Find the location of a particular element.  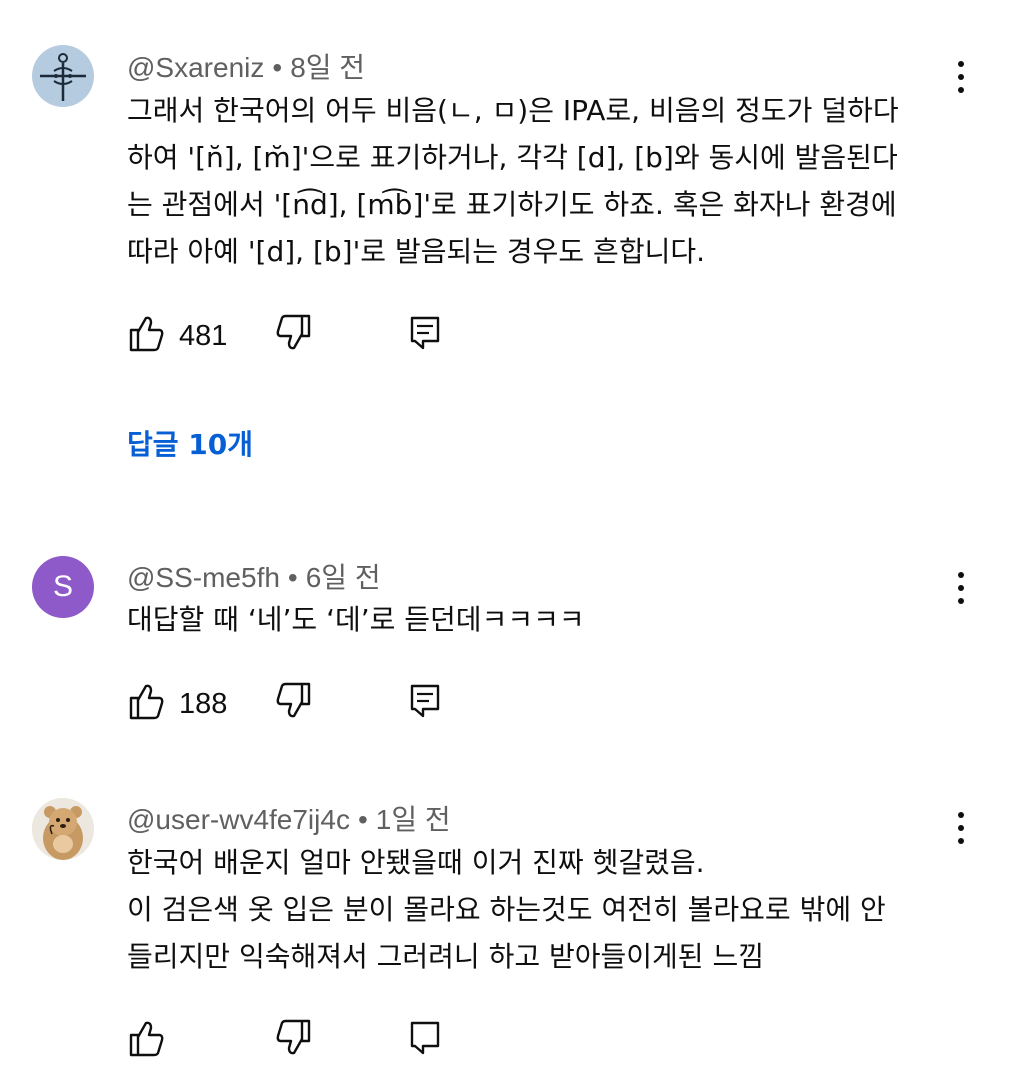

comment-header: @user-wv4fe7ij4c • 1일 전 is located at coordinates (289, 818).